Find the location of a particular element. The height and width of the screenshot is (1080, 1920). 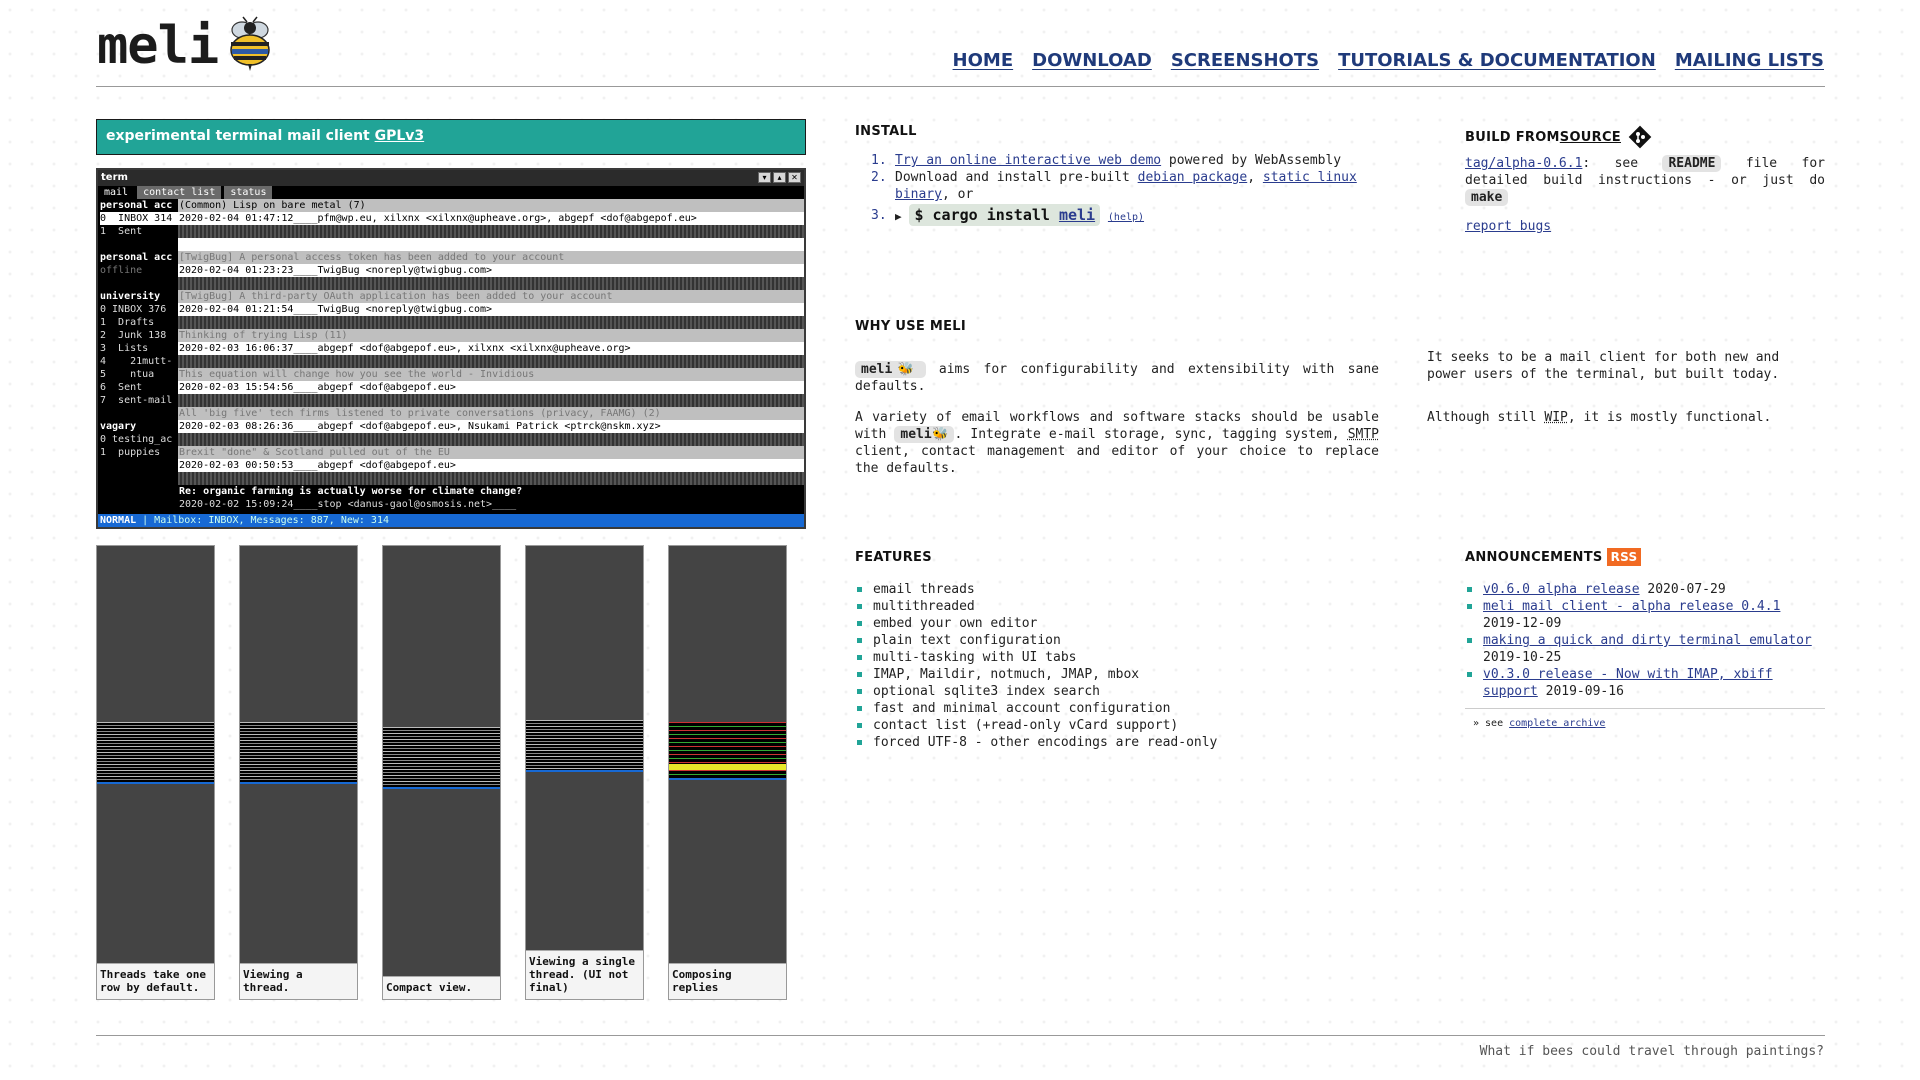

mailbox-item: 7 sent-mail is located at coordinates (139, 400).